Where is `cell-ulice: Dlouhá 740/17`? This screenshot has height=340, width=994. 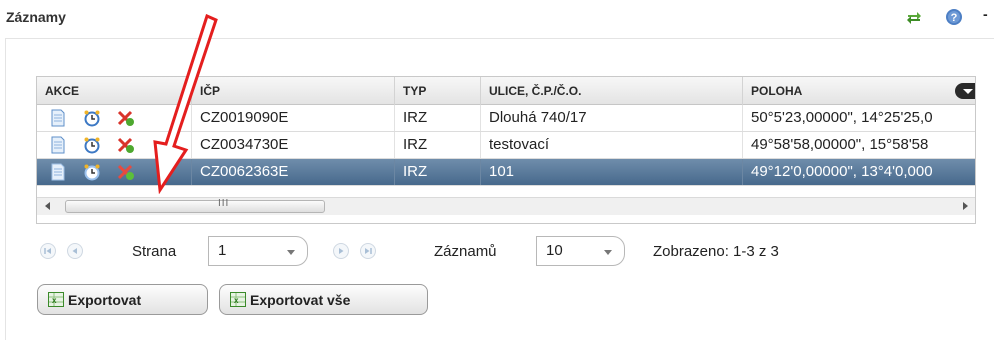 cell-ulice: Dlouhá 740/17 is located at coordinates (612, 118).